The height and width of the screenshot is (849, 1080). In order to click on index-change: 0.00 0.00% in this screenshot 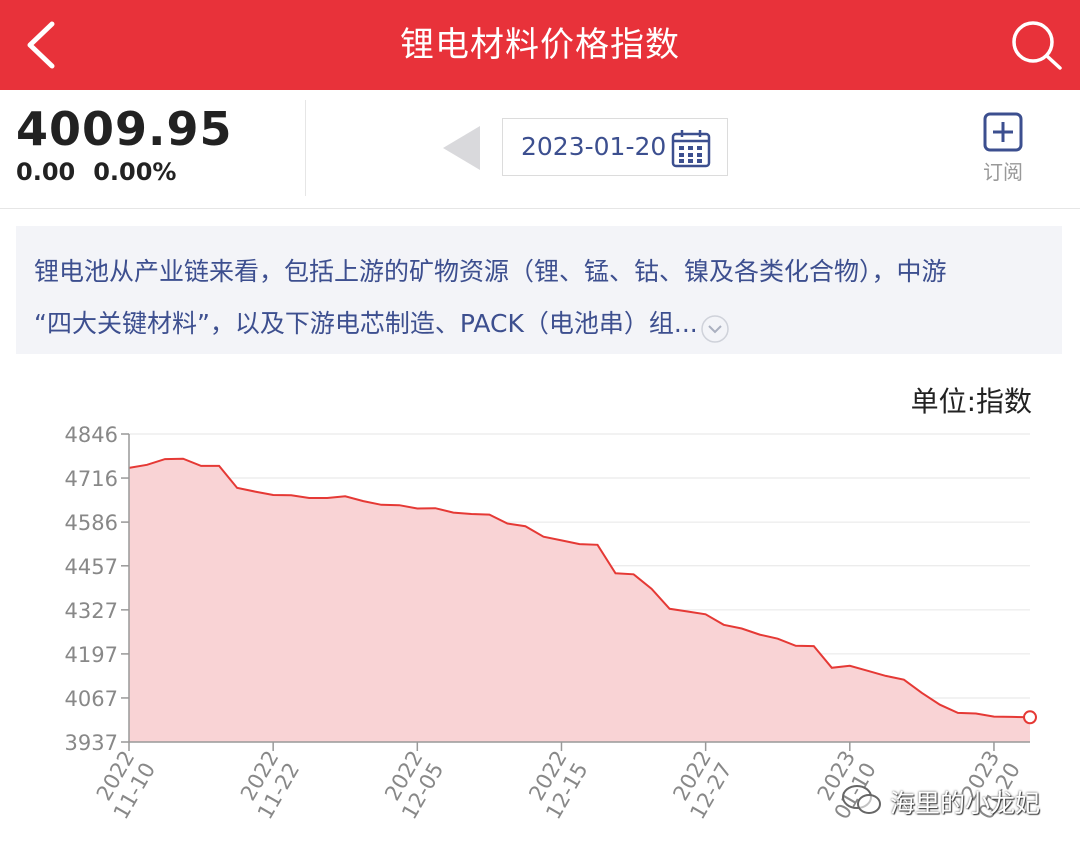, I will do `click(105, 172)`.